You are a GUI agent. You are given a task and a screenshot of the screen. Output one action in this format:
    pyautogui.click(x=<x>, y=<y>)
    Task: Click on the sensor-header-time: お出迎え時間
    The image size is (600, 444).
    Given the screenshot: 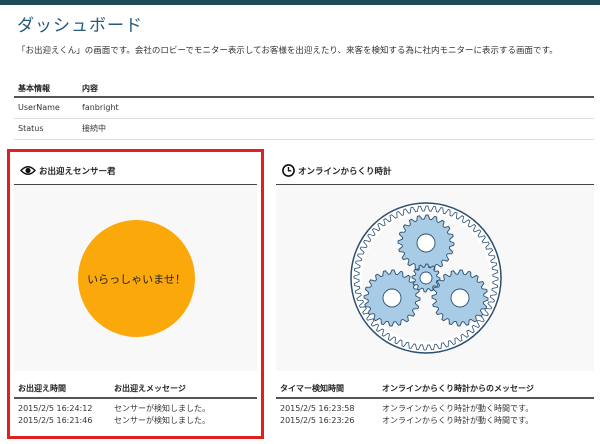 What is the action you would take?
    pyautogui.click(x=62, y=389)
    